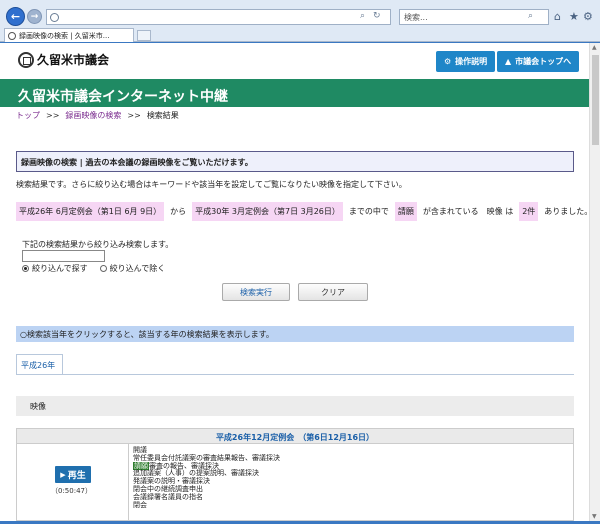 This screenshot has width=600, height=524. I want to click on home-icon: ⌂, so click(557, 16).